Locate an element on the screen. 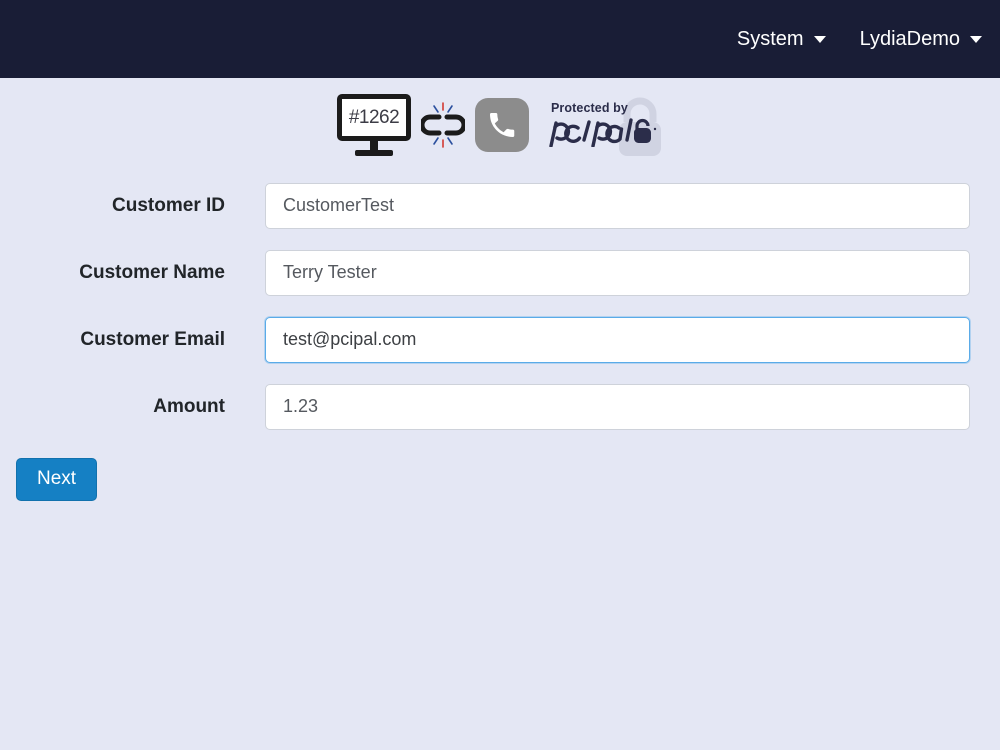 The image size is (1000, 750). phone-icon is located at coordinates (502, 125).